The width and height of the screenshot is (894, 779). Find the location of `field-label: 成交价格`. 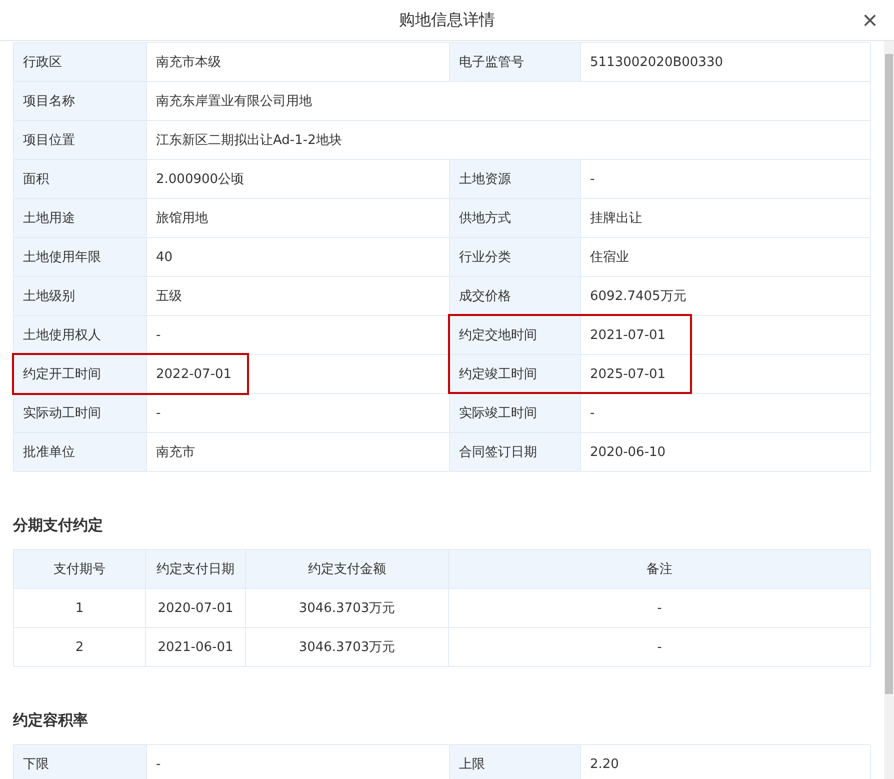

field-label: 成交价格 is located at coordinates (515, 296).